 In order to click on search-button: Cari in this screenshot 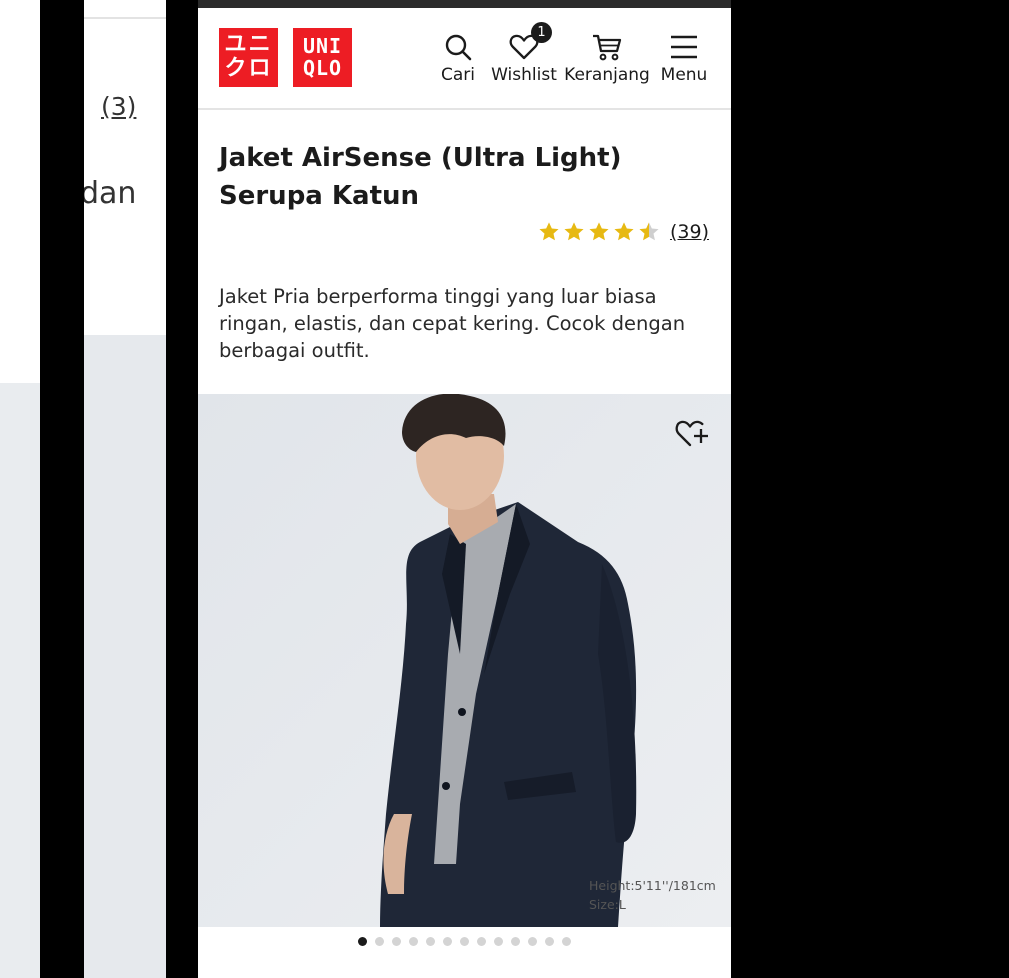, I will do `click(458, 57)`.